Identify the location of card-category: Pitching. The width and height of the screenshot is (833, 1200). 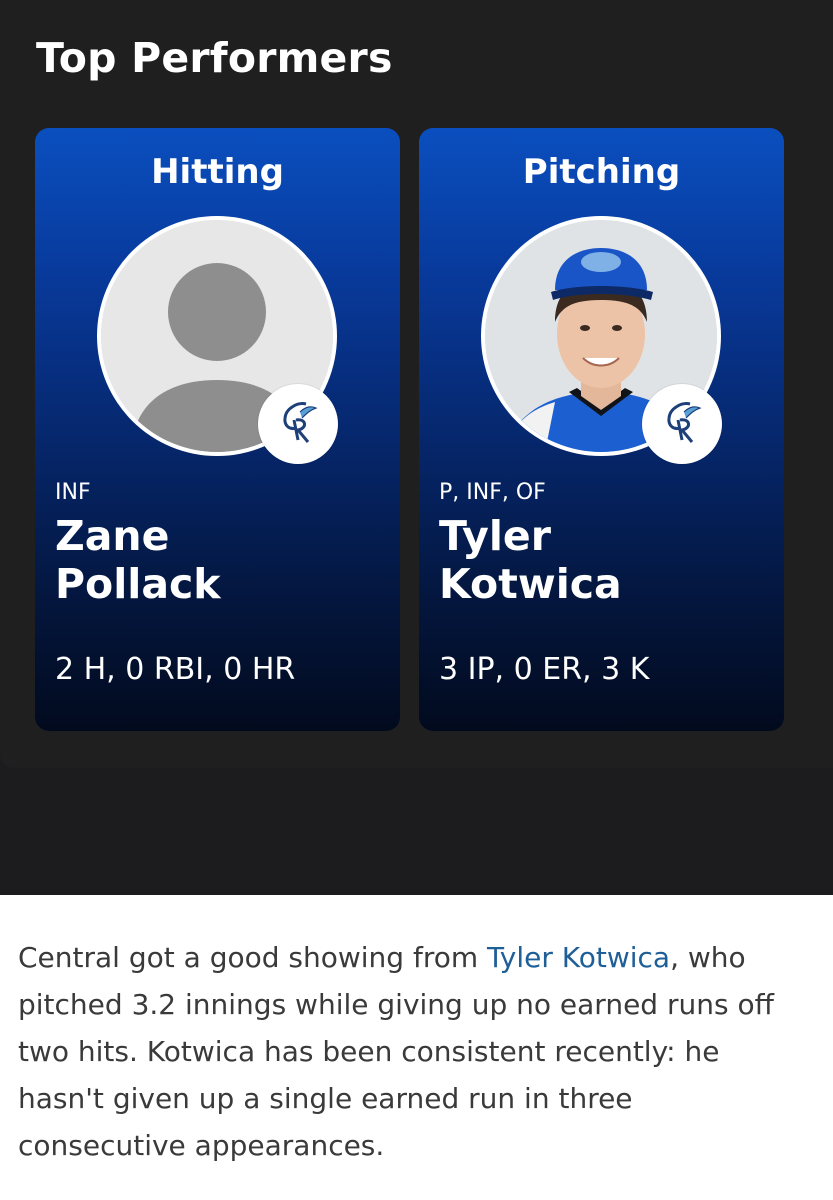
(601, 172).